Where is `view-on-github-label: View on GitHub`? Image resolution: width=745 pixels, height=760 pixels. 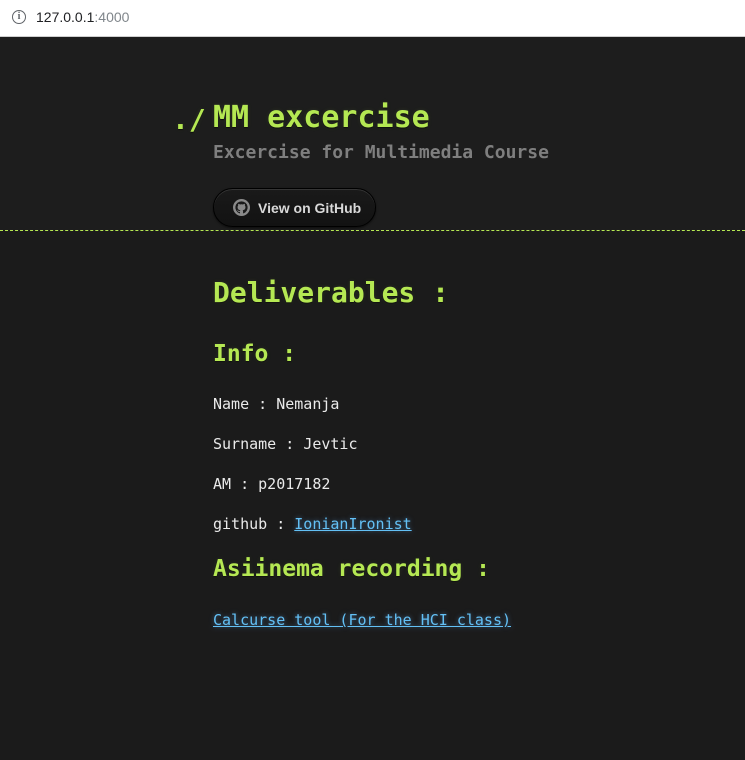 view-on-github-label: View on GitHub is located at coordinates (310, 208).